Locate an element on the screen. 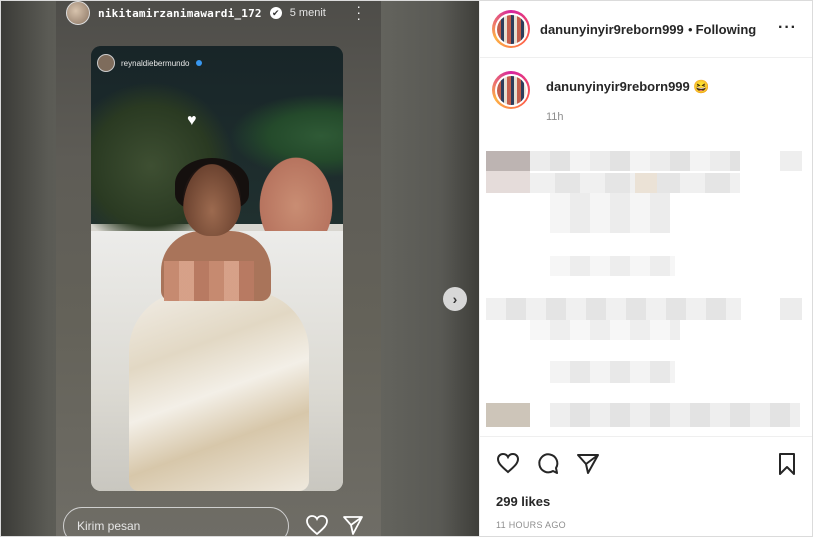 This screenshot has height=537, width=813. verified-icon is located at coordinates (198, 63).